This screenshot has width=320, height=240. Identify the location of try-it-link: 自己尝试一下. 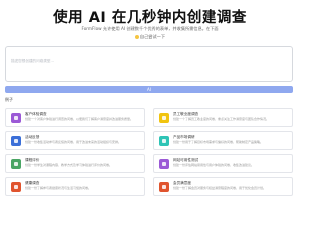
(150, 37).